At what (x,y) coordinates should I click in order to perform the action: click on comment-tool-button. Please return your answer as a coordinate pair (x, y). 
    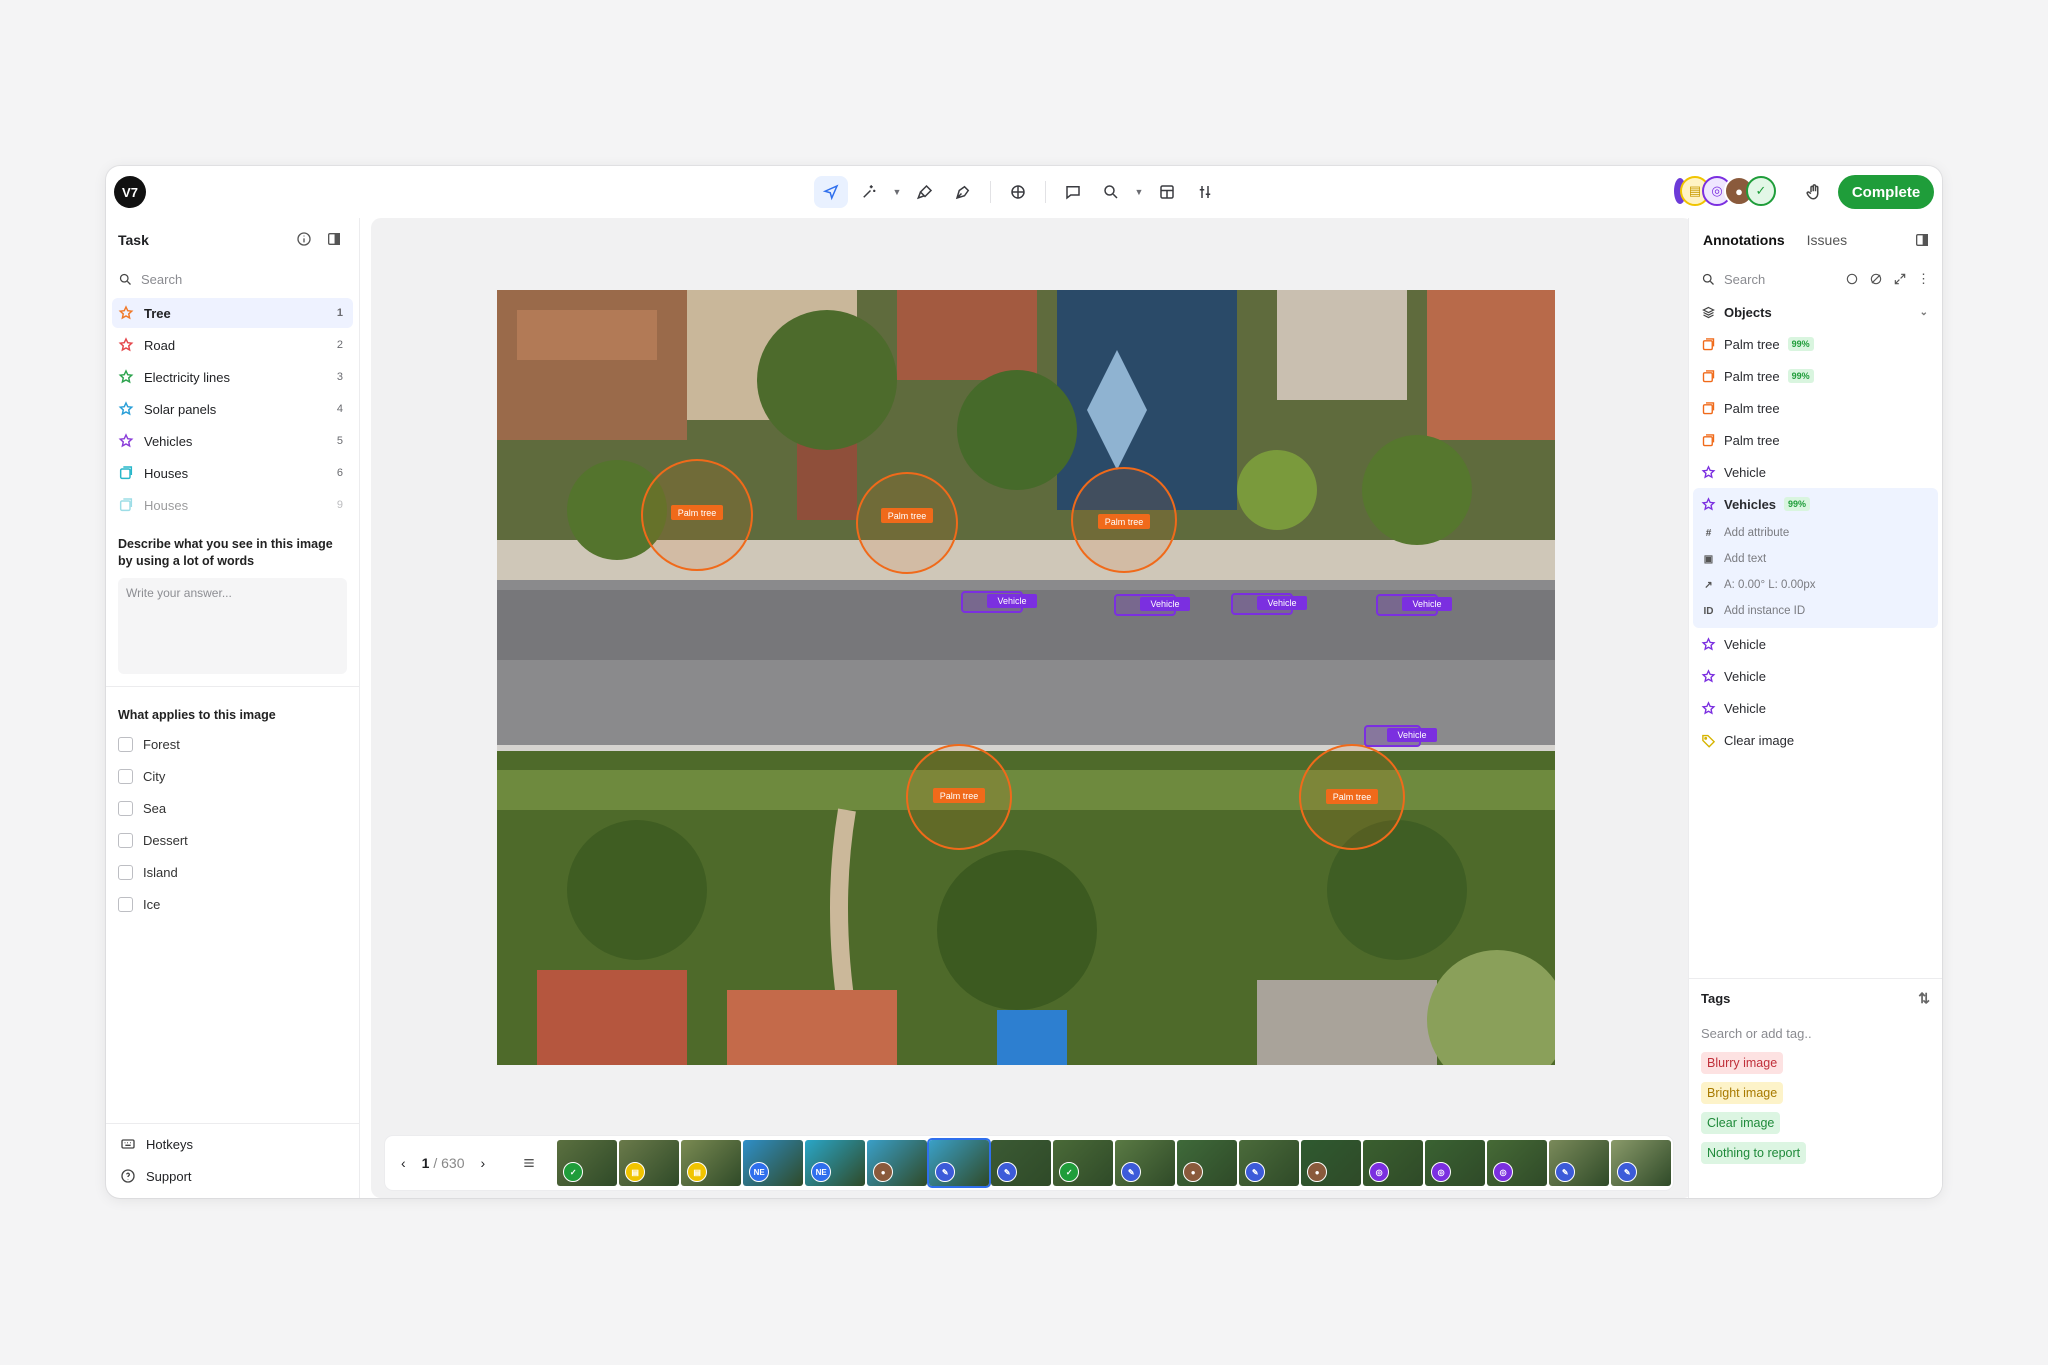
    Looking at the image, I should click on (1073, 192).